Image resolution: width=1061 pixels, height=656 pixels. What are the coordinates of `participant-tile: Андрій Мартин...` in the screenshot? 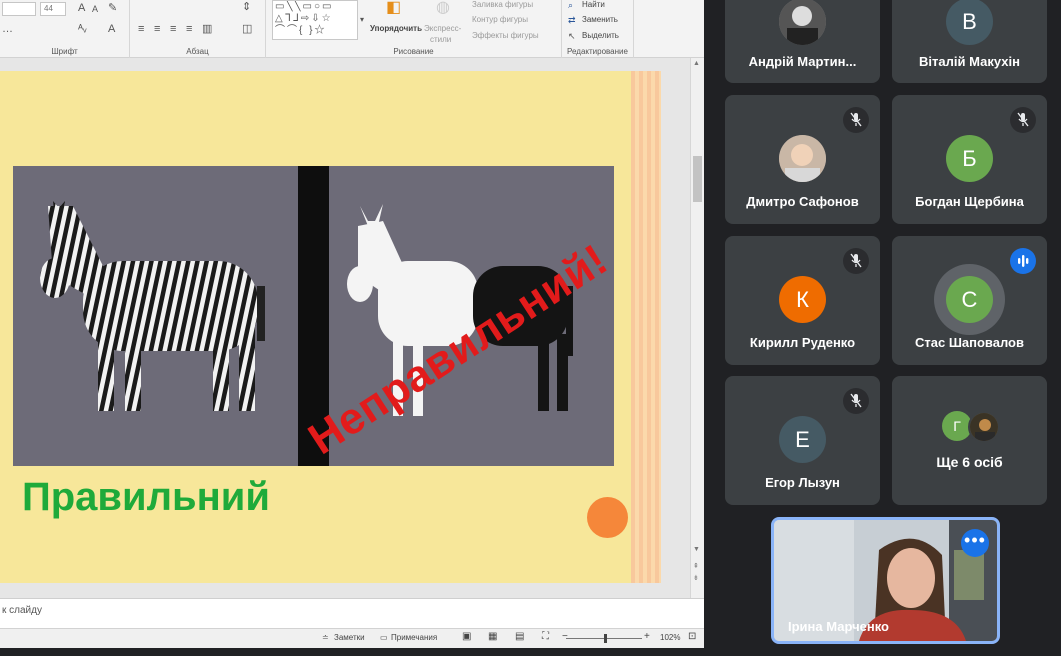 It's located at (802, 41).